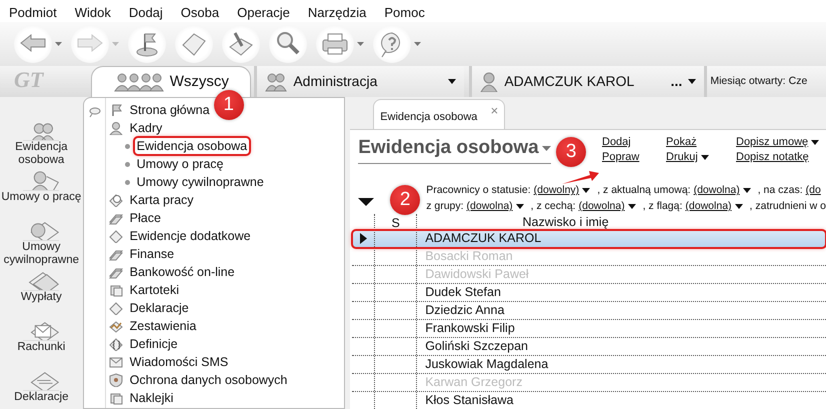 Image resolution: width=826 pixels, height=409 pixels. Describe the element at coordinates (494, 110) in the screenshot. I see `close-icon: ×` at that location.